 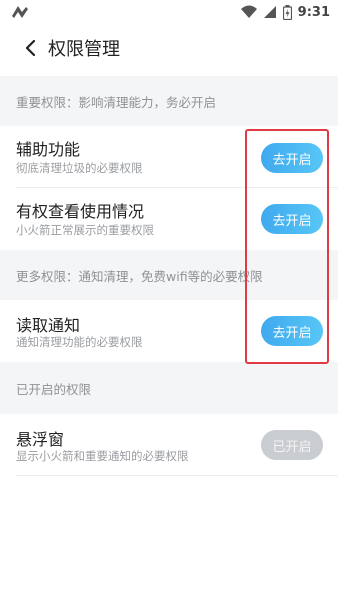 What do you see at coordinates (169, 48) in the screenshot?
I see `app-header: 权限管理` at bounding box center [169, 48].